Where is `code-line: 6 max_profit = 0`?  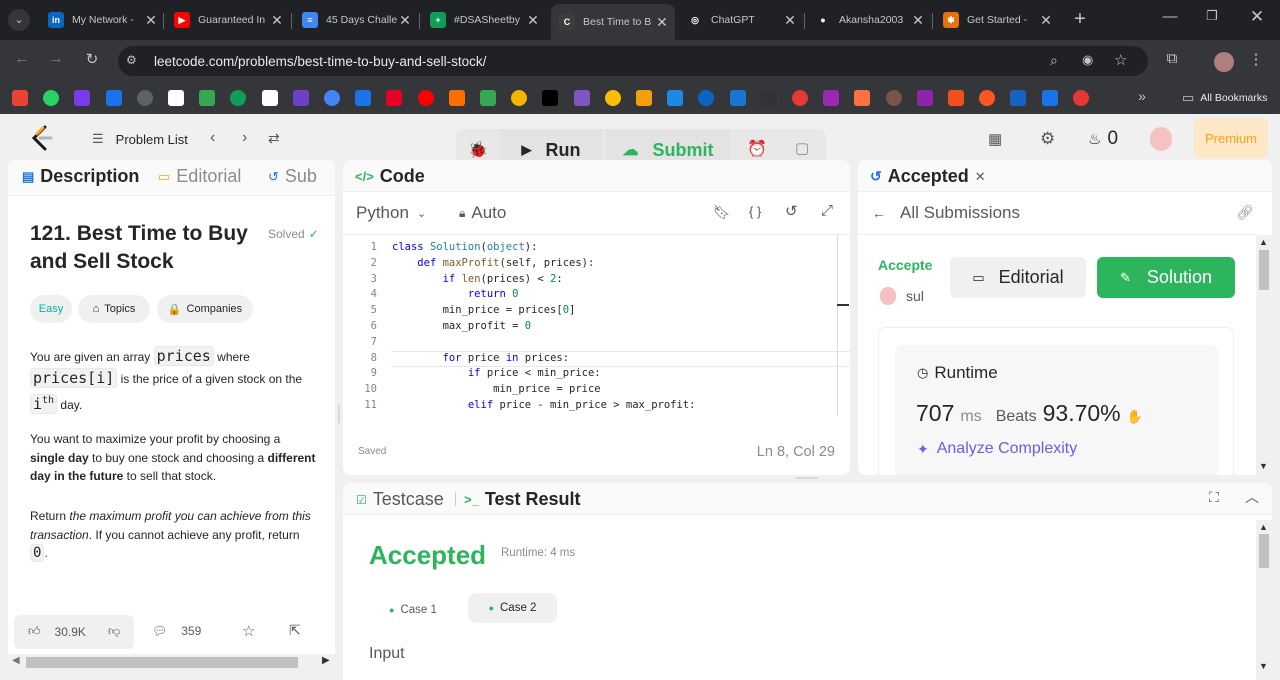
code-line: 6 max_profit = 0 is located at coordinates (593, 328).